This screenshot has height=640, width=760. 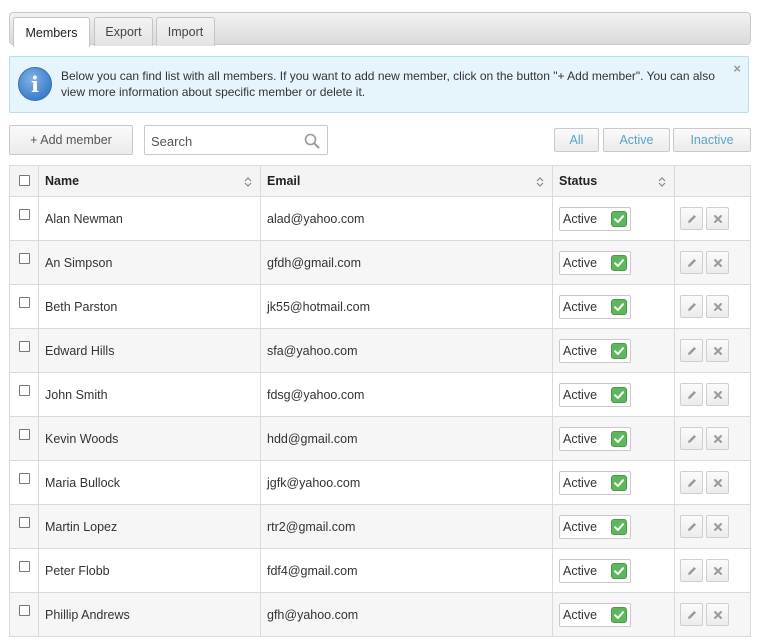 I want to click on member-email: fdsg@yahoo.com, so click(x=316, y=394).